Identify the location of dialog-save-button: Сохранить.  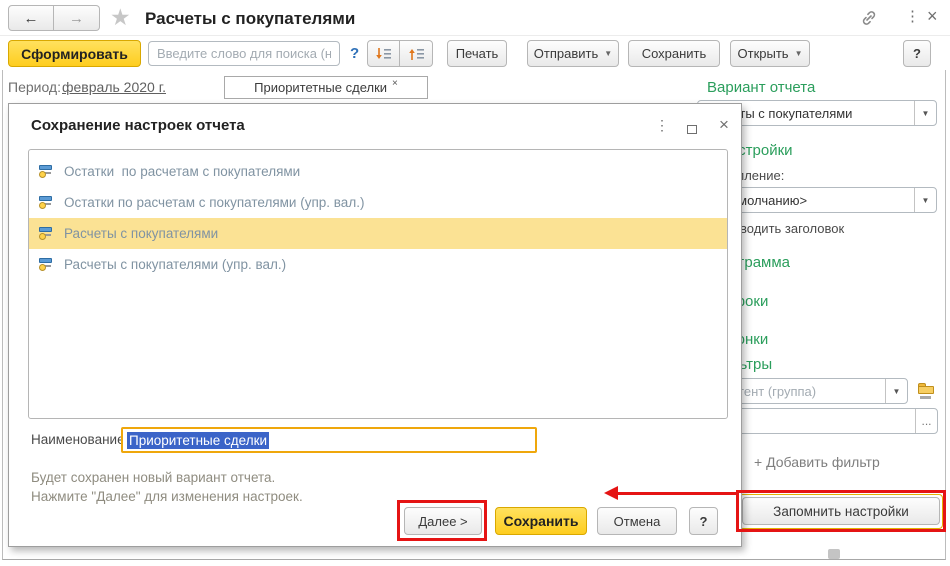
(541, 521).